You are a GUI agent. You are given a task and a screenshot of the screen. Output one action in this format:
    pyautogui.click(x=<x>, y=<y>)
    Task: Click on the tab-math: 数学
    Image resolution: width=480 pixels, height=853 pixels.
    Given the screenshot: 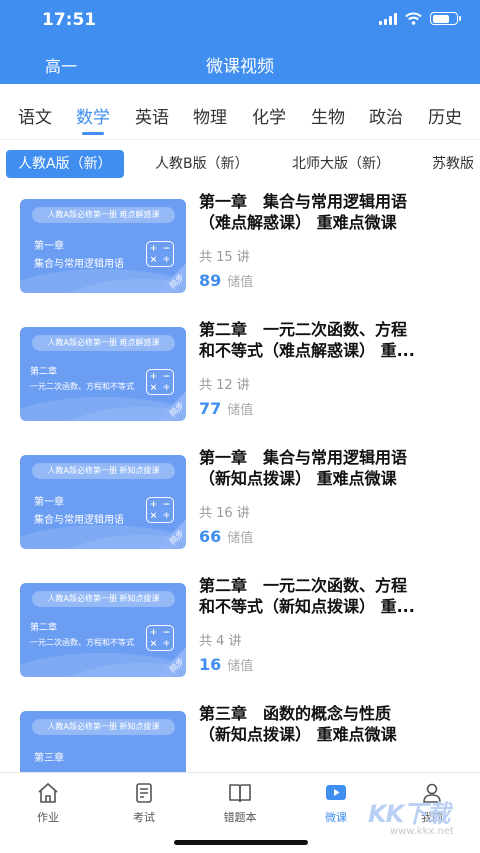 What is the action you would take?
    pyautogui.click(x=93, y=115)
    